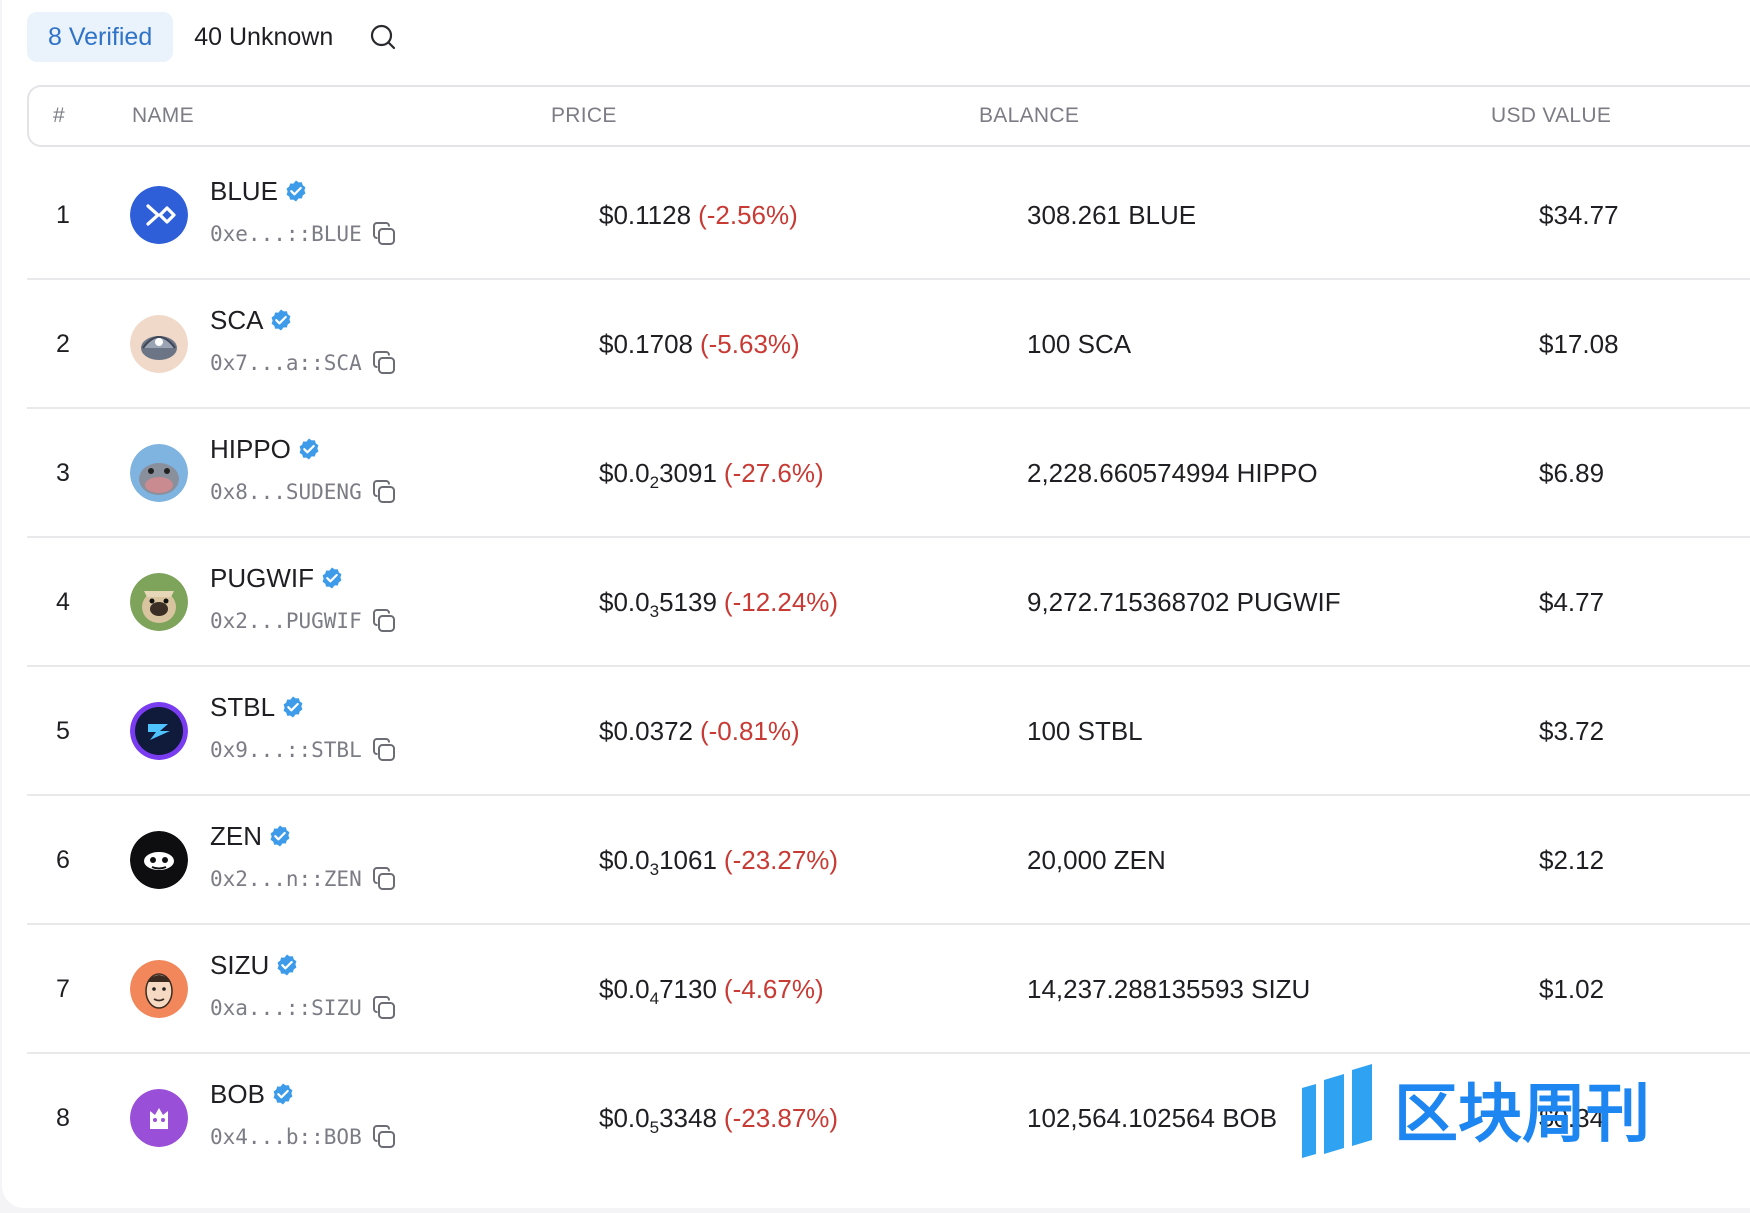 This screenshot has width=1750, height=1213. What do you see at coordinates (262, 578) in the screenshot?
I see `token-symbol-text: PUGWIF` at bounding box center [262, 578].